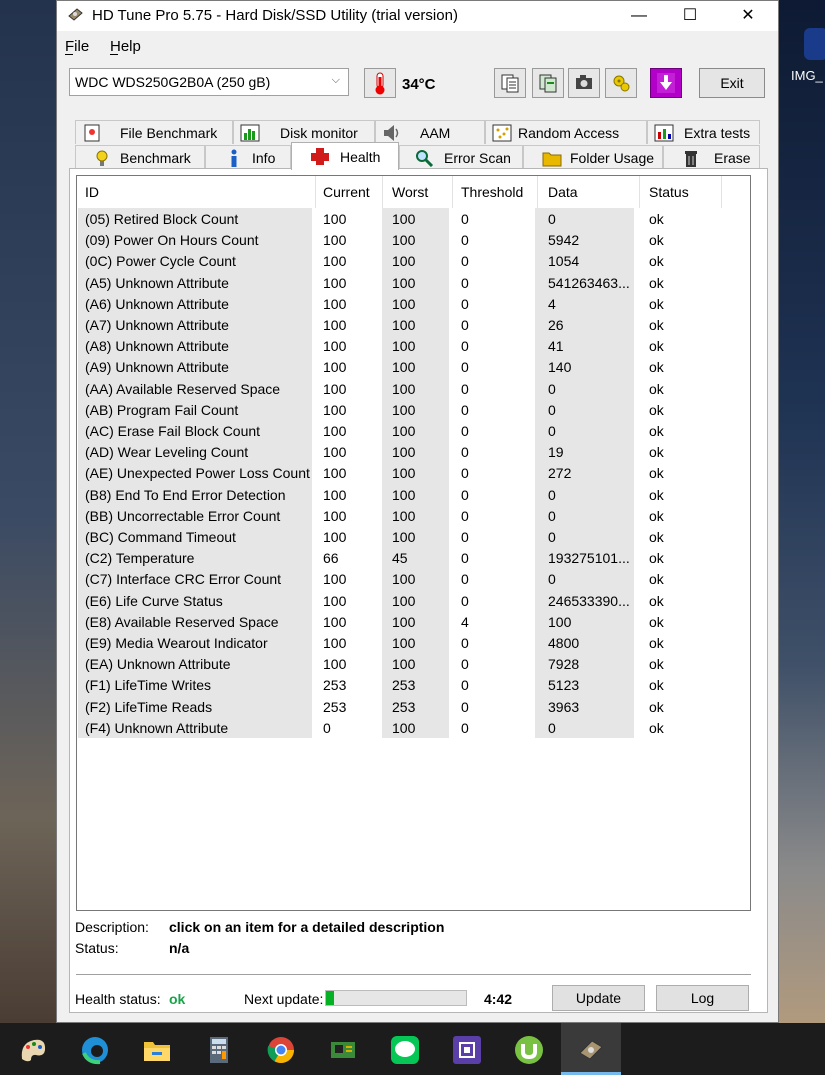 The image size is (825, 1075). Describe the element at coordinates (510, 83) in the screenshot. I see `copy-text-button` at that location.